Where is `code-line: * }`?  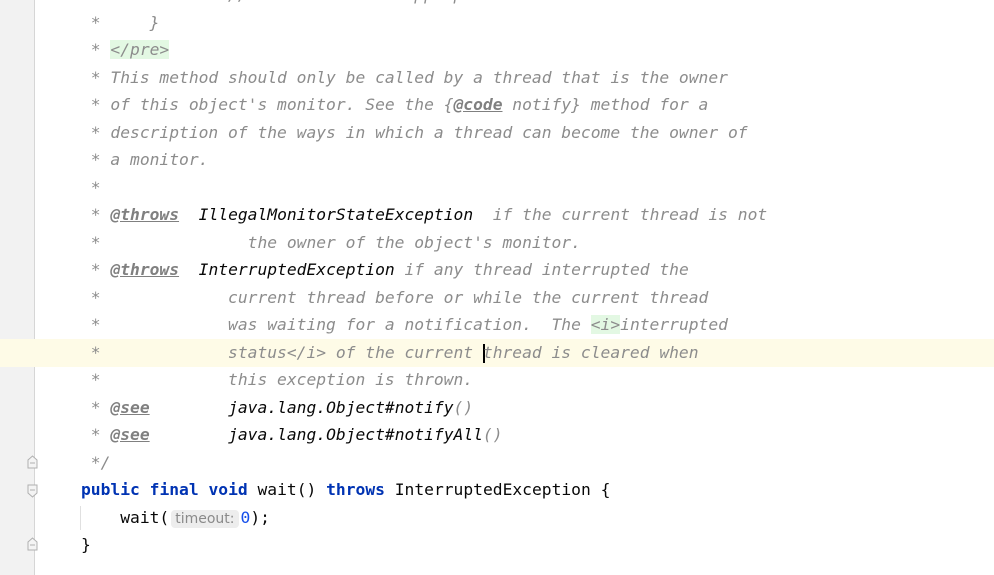
code-line: * } is located at coordinates (424, 23).